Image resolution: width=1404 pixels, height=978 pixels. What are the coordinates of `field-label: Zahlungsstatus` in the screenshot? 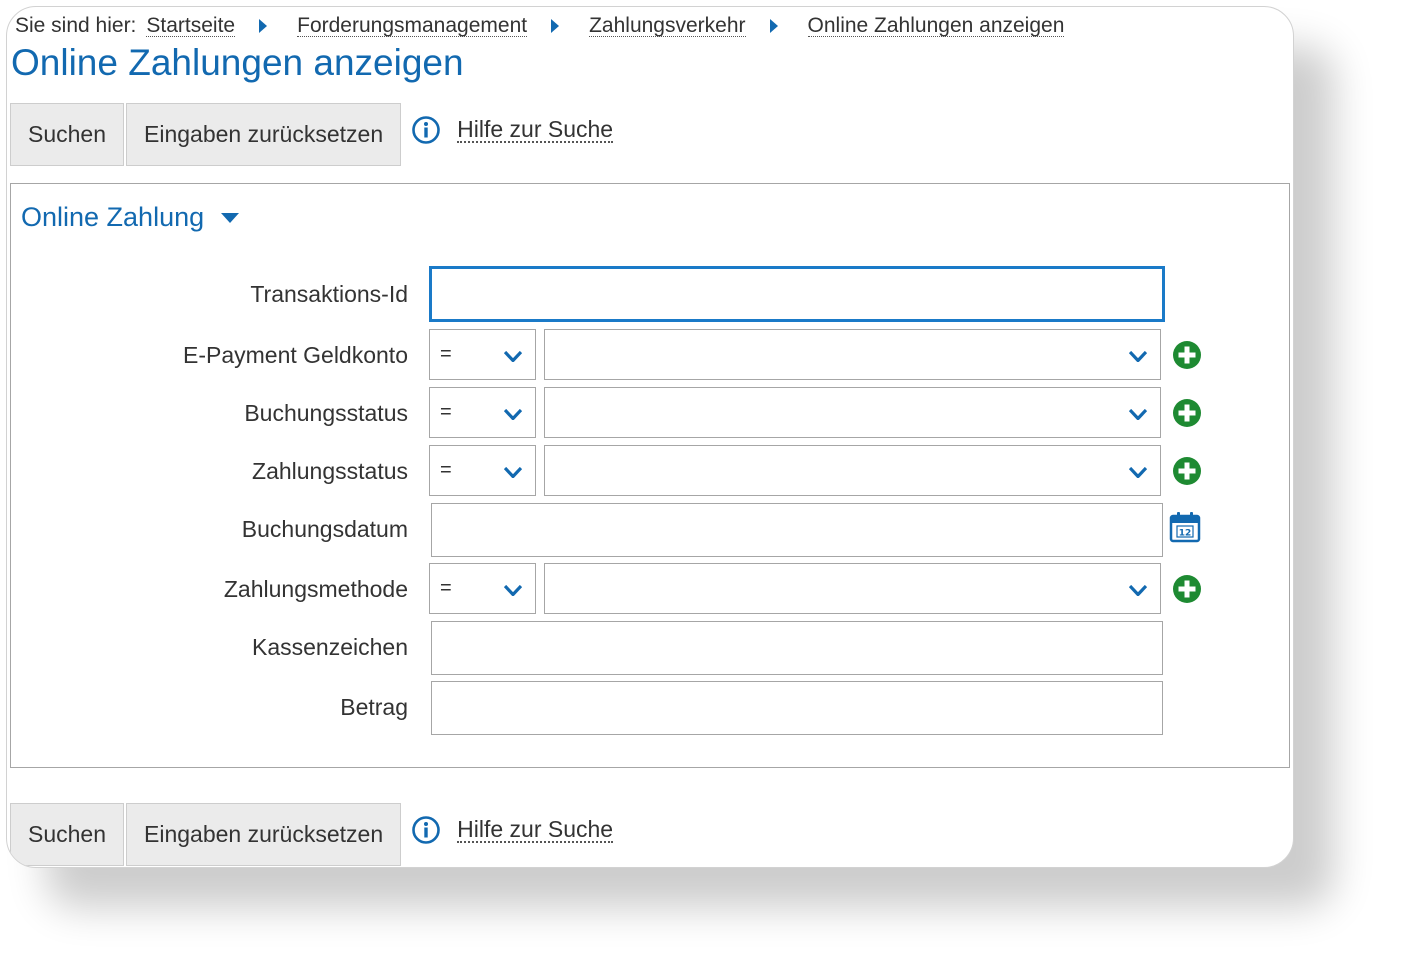 It's located at (330, 471).